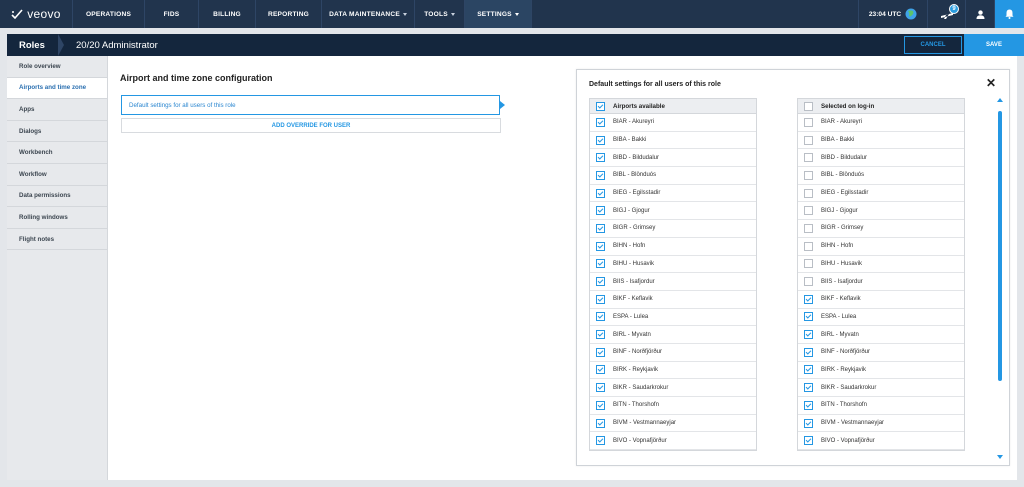  What do you see at coordinates (881, 194) in the screenshot?
I see `airport-row-login: BIEG - Egilsstadir` at bounding box center [881, 194].